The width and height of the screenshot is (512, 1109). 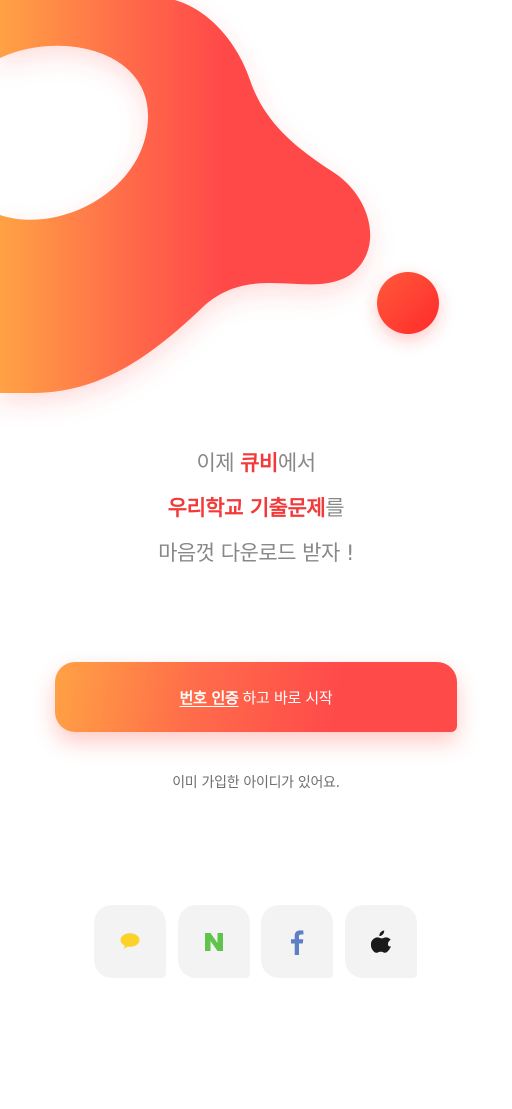 I want to click on facebook-login-button, so click(x=297, y=941).